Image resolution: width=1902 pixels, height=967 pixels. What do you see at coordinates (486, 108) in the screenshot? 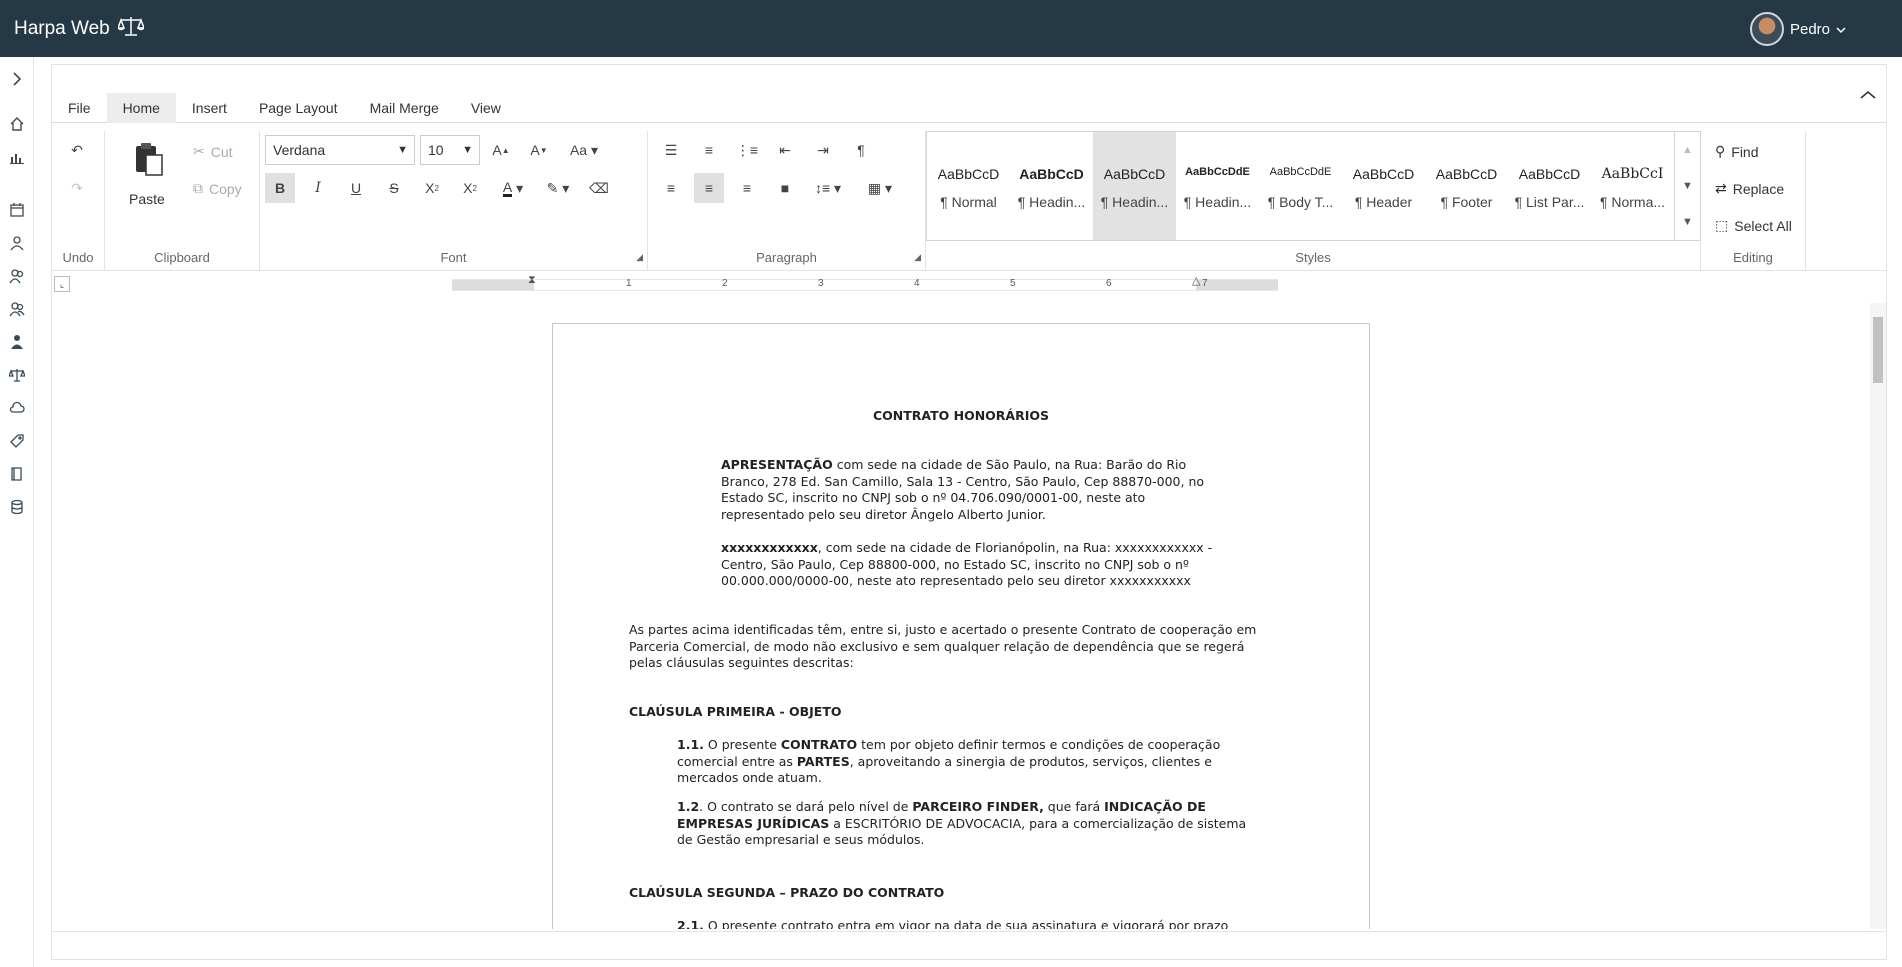
I see `tab-view: View` at bounding box center [486, 108].